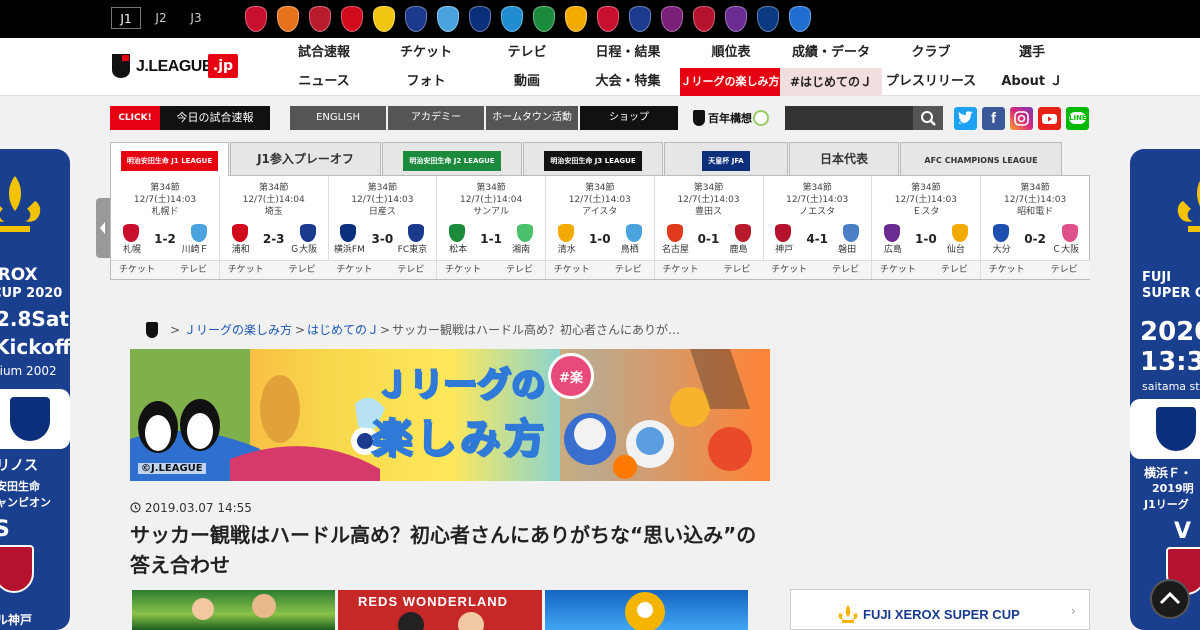 Image resolution: width=1200 pixels, height=630 pixels. What do you see at coordinates (172, 468) in the screenshot?
I see `banner-credit: ©J.LEAGUE` at bounding box center [172, 468].